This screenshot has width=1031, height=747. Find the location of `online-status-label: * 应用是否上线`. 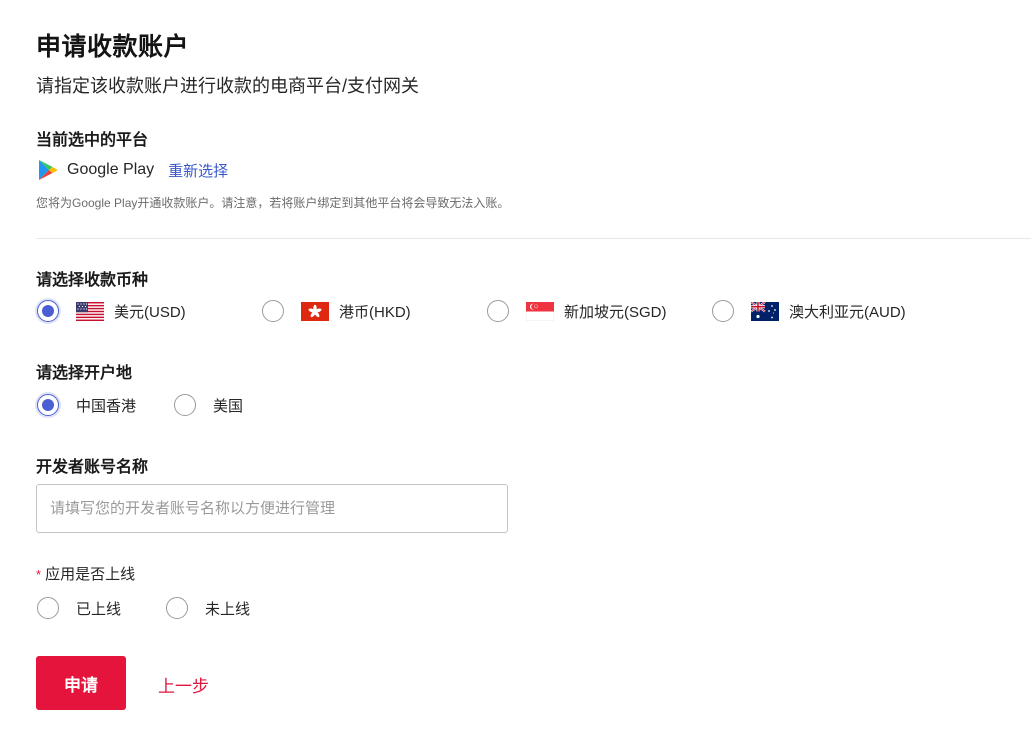

online-status-label: * 应用是否上线 is located at coordinates (85, 573).